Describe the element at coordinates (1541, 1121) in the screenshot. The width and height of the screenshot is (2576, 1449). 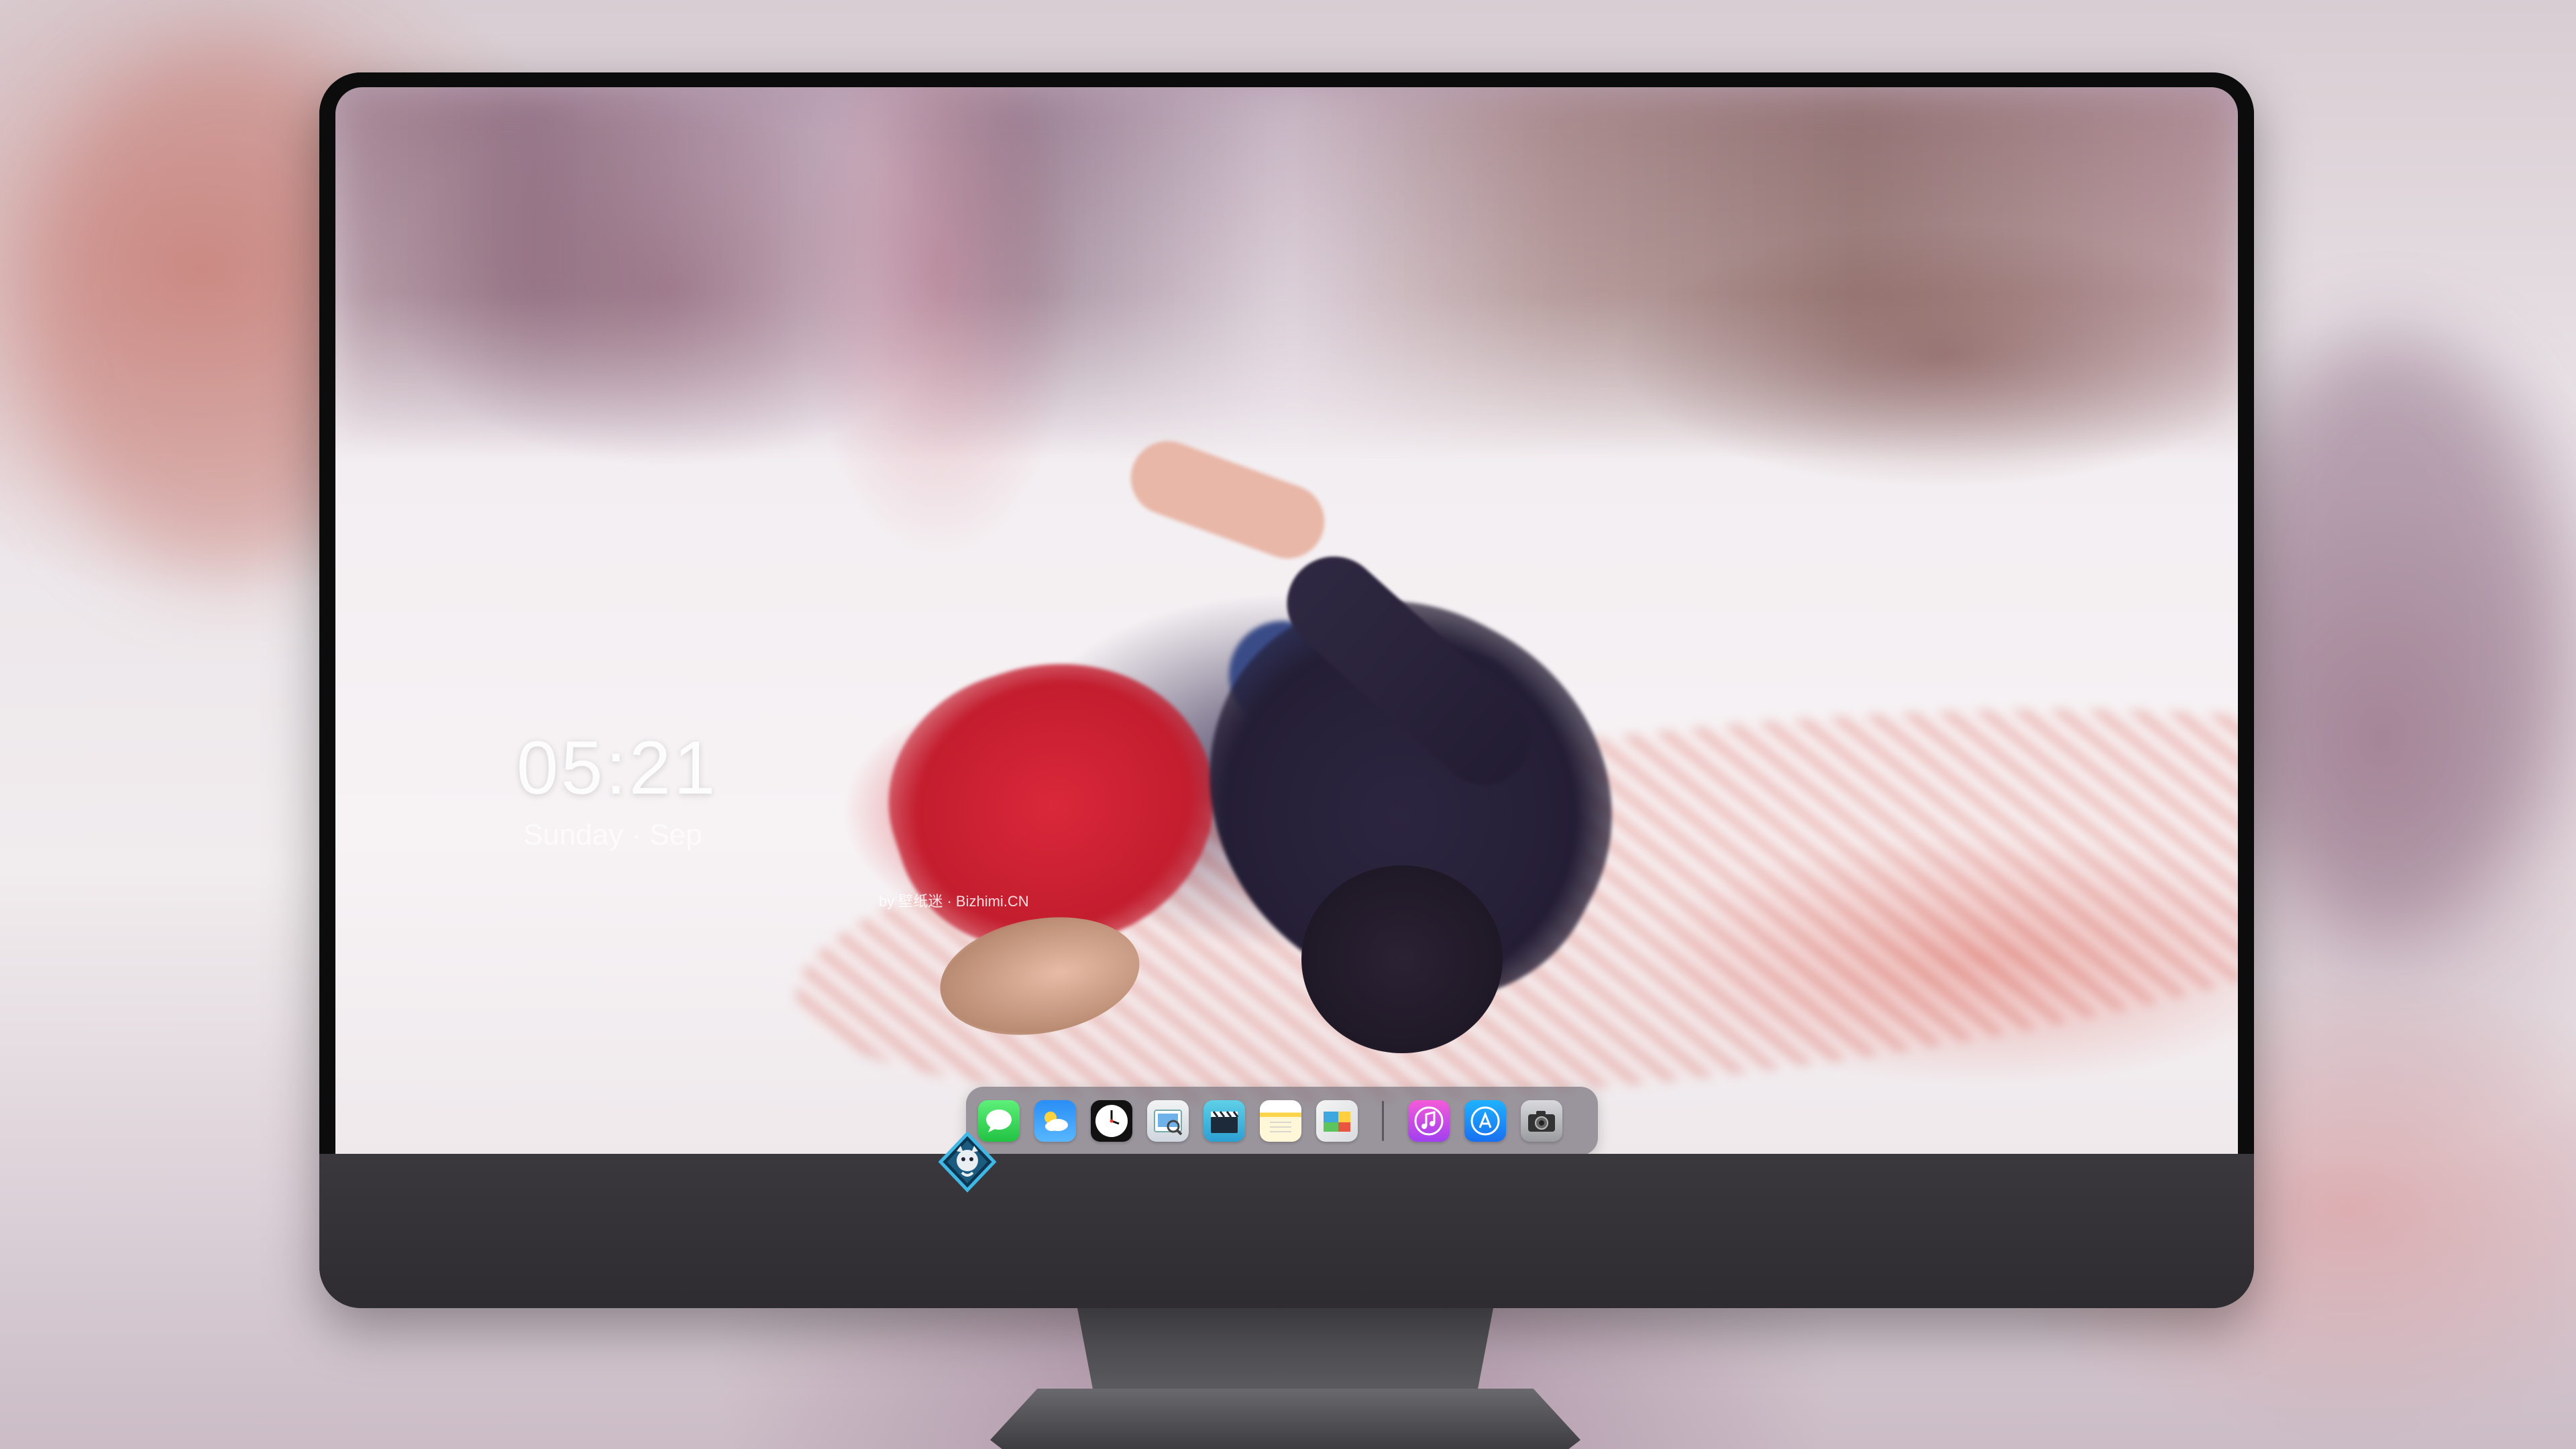
I see `camera-icon` at that location.